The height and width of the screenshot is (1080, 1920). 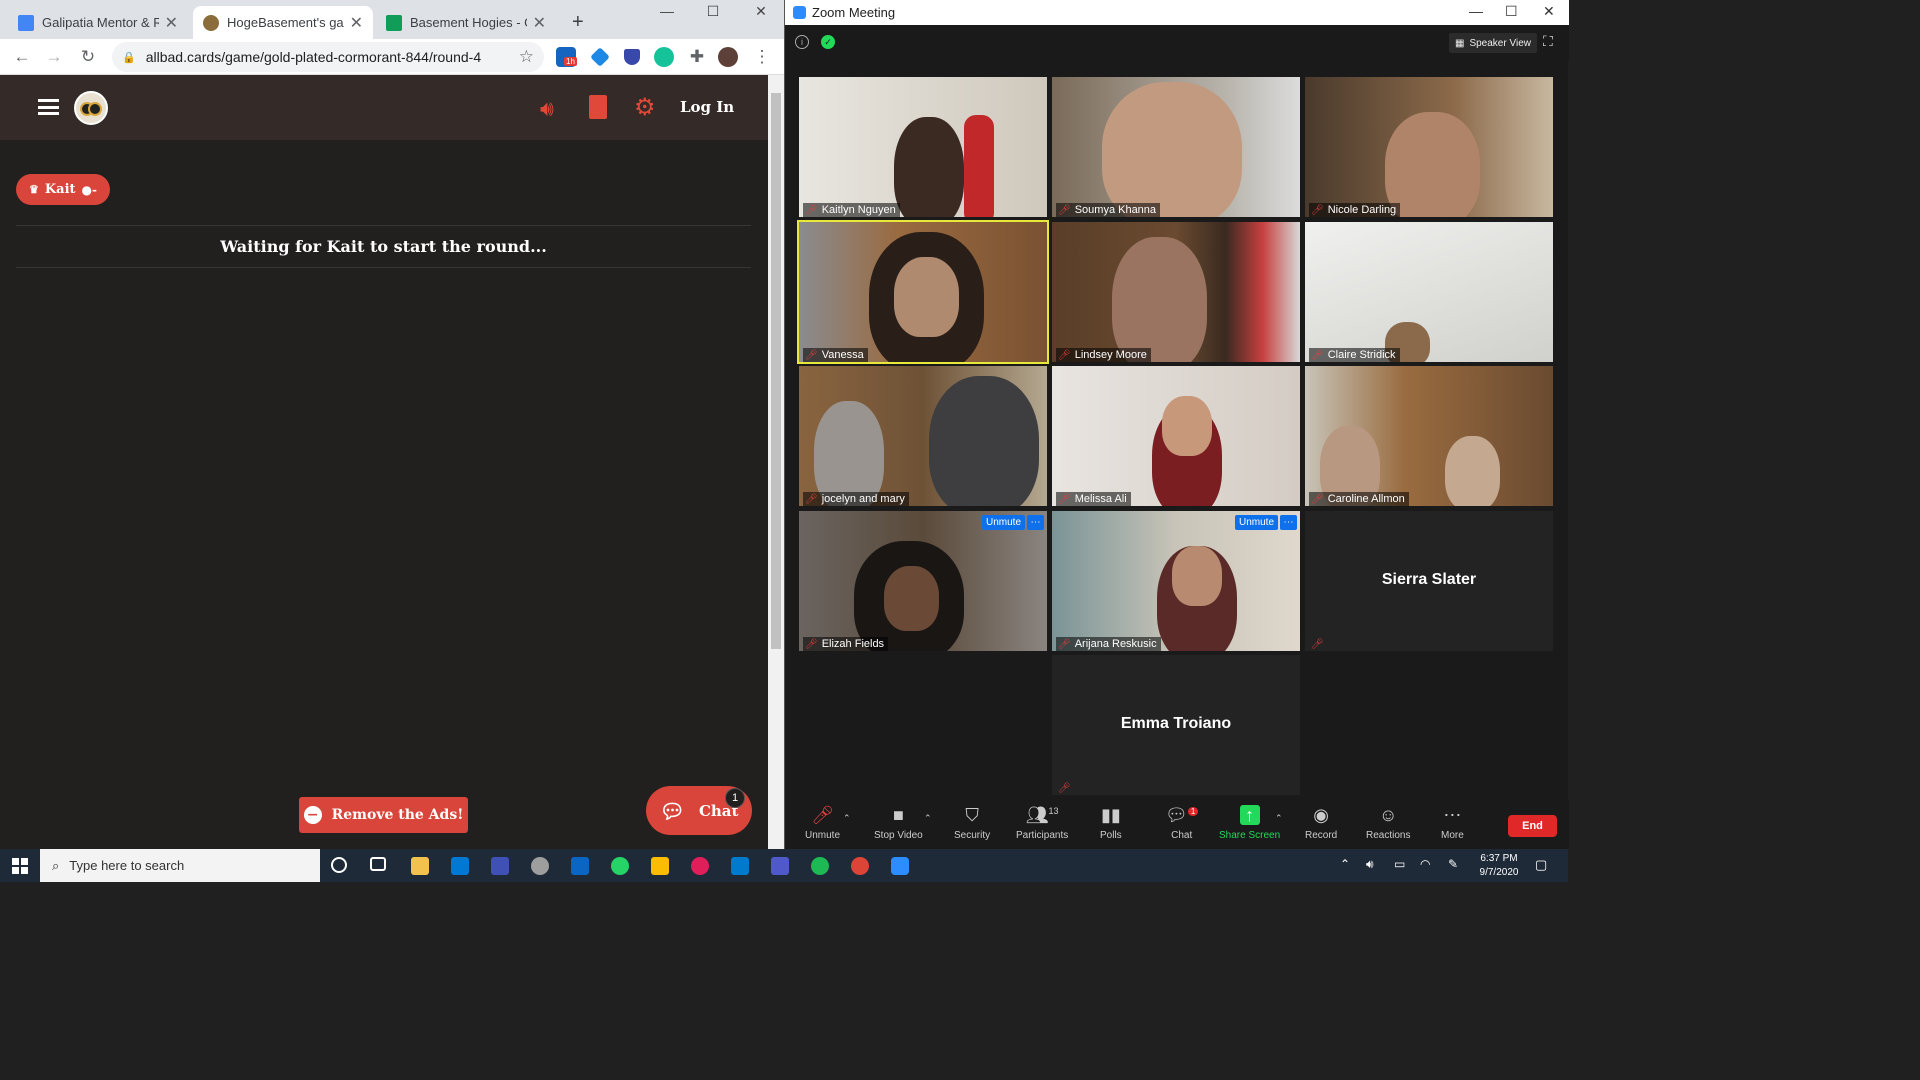 What do you see at coordinates (820, 866) in the screenshot?
I see `spotify-icon` at bounding box center [820, 866].